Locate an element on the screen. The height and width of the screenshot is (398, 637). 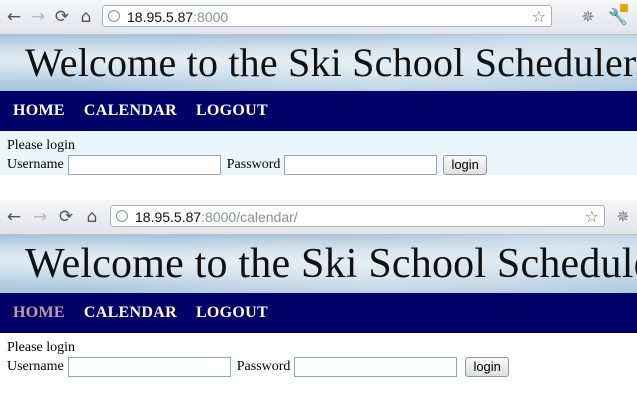
login-panel: Please login Username Password login is located at coordinates (318, 153).